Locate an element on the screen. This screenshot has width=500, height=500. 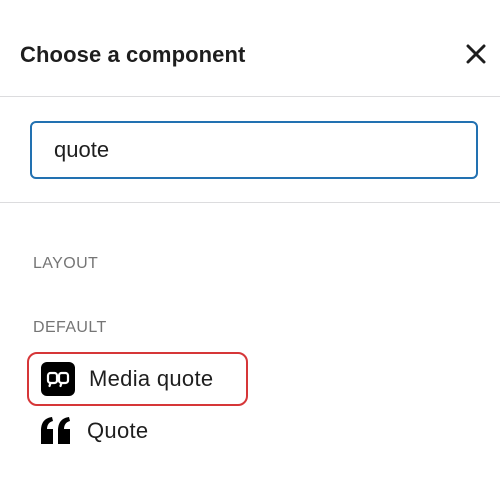
result-item-media-quote: Media quote is located at coordinates (137, 379).